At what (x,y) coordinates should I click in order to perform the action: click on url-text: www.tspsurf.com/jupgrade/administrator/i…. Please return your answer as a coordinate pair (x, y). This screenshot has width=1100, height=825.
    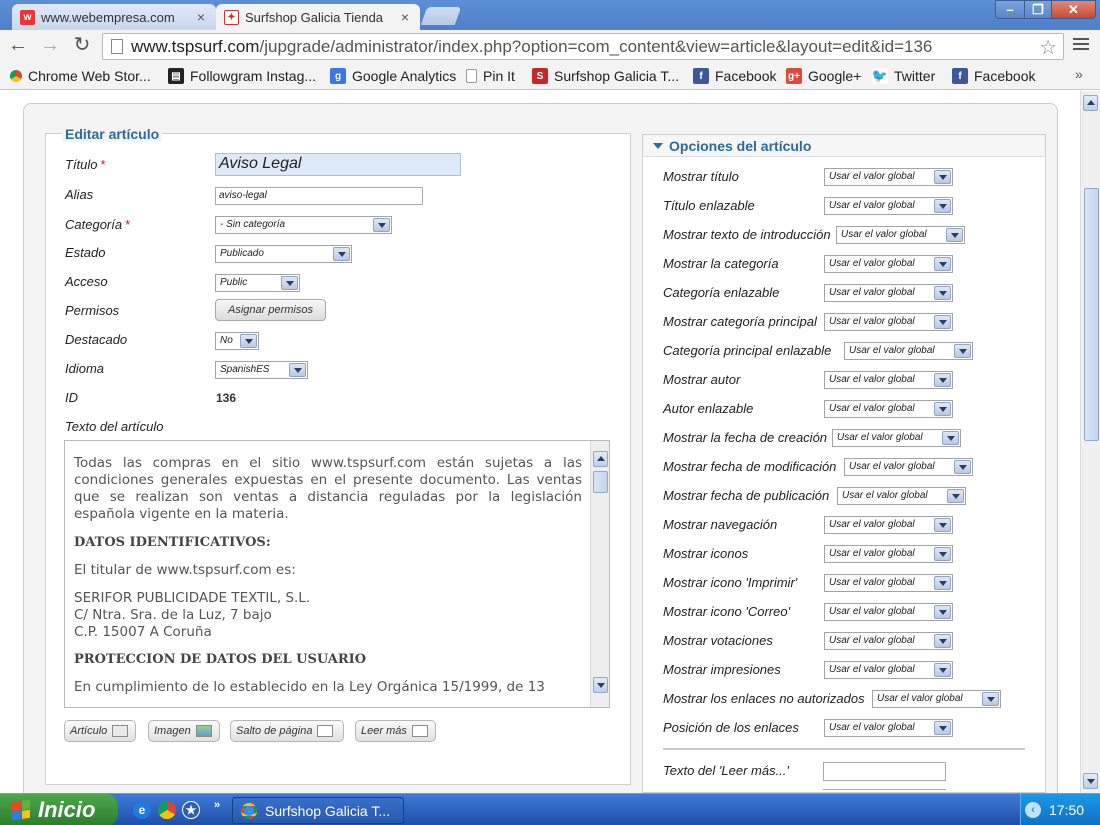
    Looking at the image, I should click on (532, 46).